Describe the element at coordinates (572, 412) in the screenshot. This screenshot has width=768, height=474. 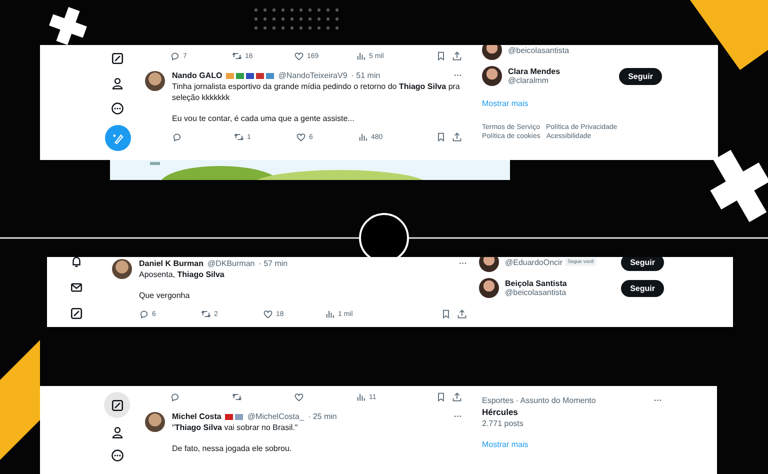
I see `trend-title: Hércules` at that location.